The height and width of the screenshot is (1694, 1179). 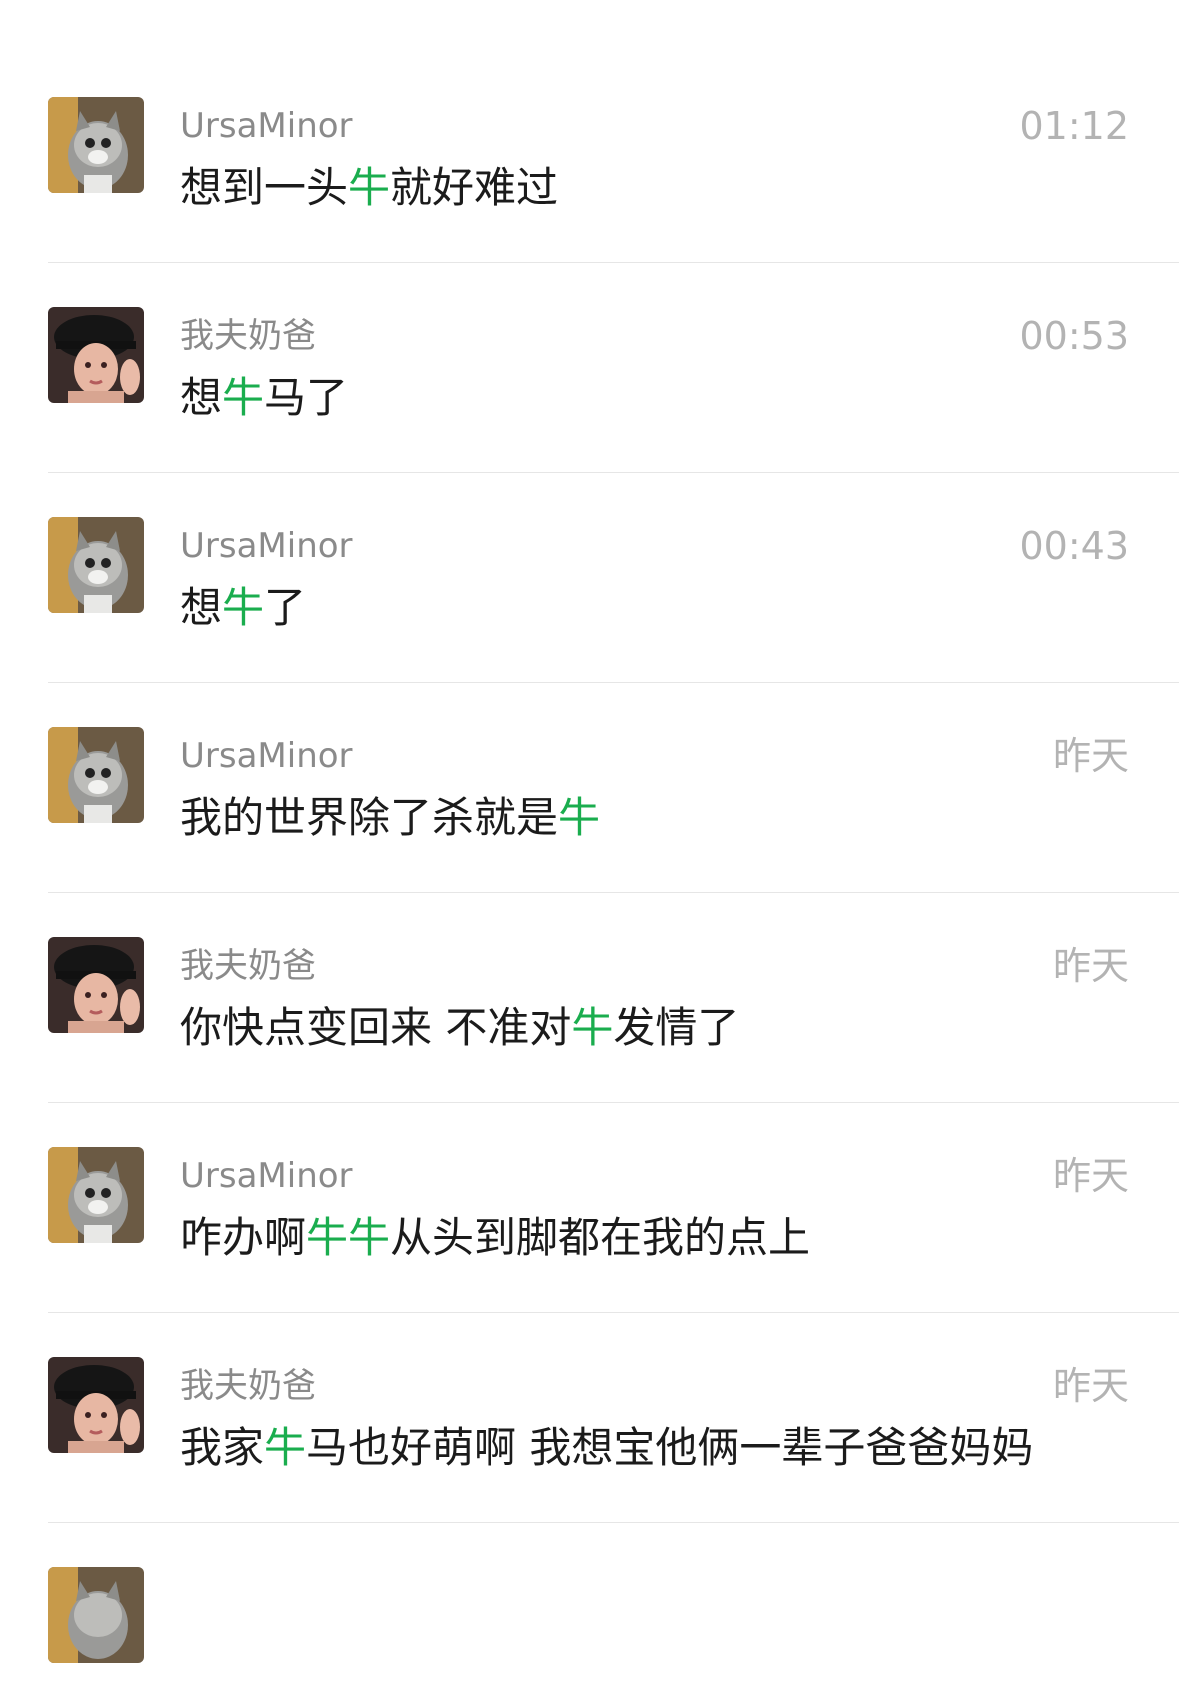 What do you see at coordinates (243, 1237) in the screenshot?
I see `message-text: 咋办啊` at bounding box center [243, 1237].